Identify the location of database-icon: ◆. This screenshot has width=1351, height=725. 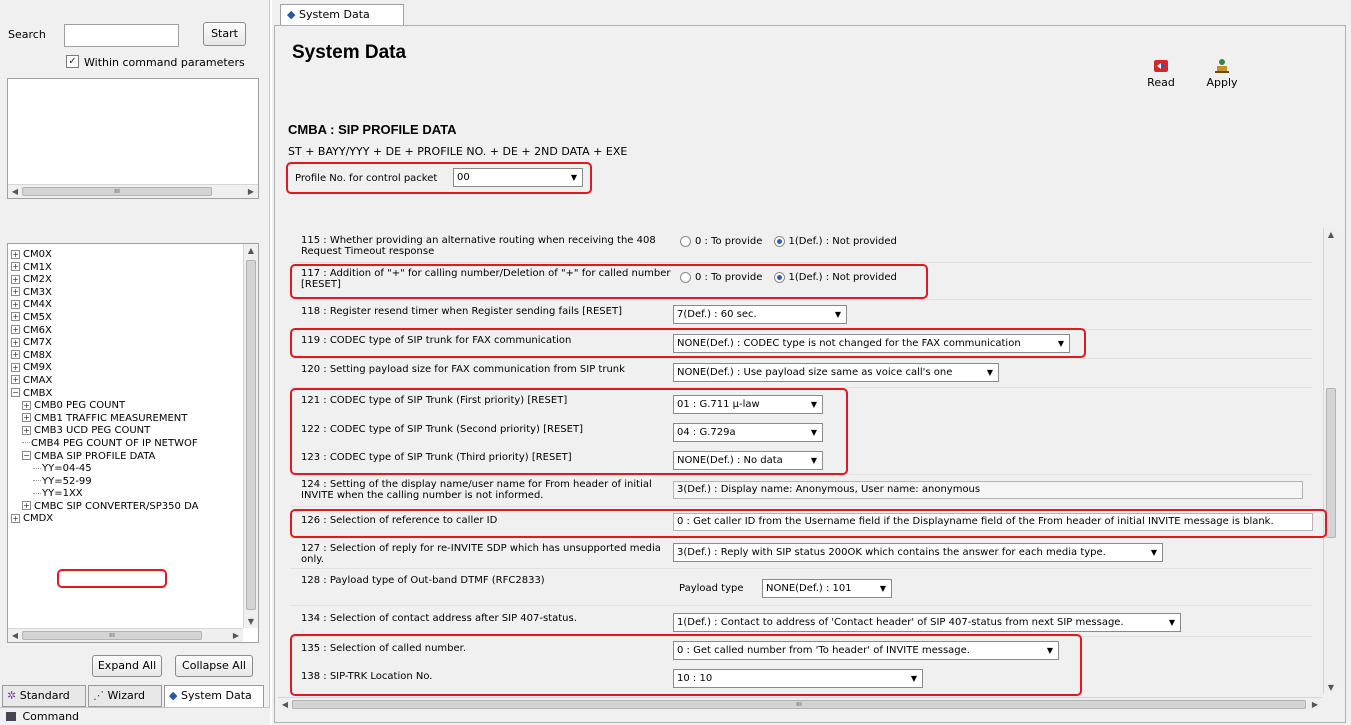
(173, 695).